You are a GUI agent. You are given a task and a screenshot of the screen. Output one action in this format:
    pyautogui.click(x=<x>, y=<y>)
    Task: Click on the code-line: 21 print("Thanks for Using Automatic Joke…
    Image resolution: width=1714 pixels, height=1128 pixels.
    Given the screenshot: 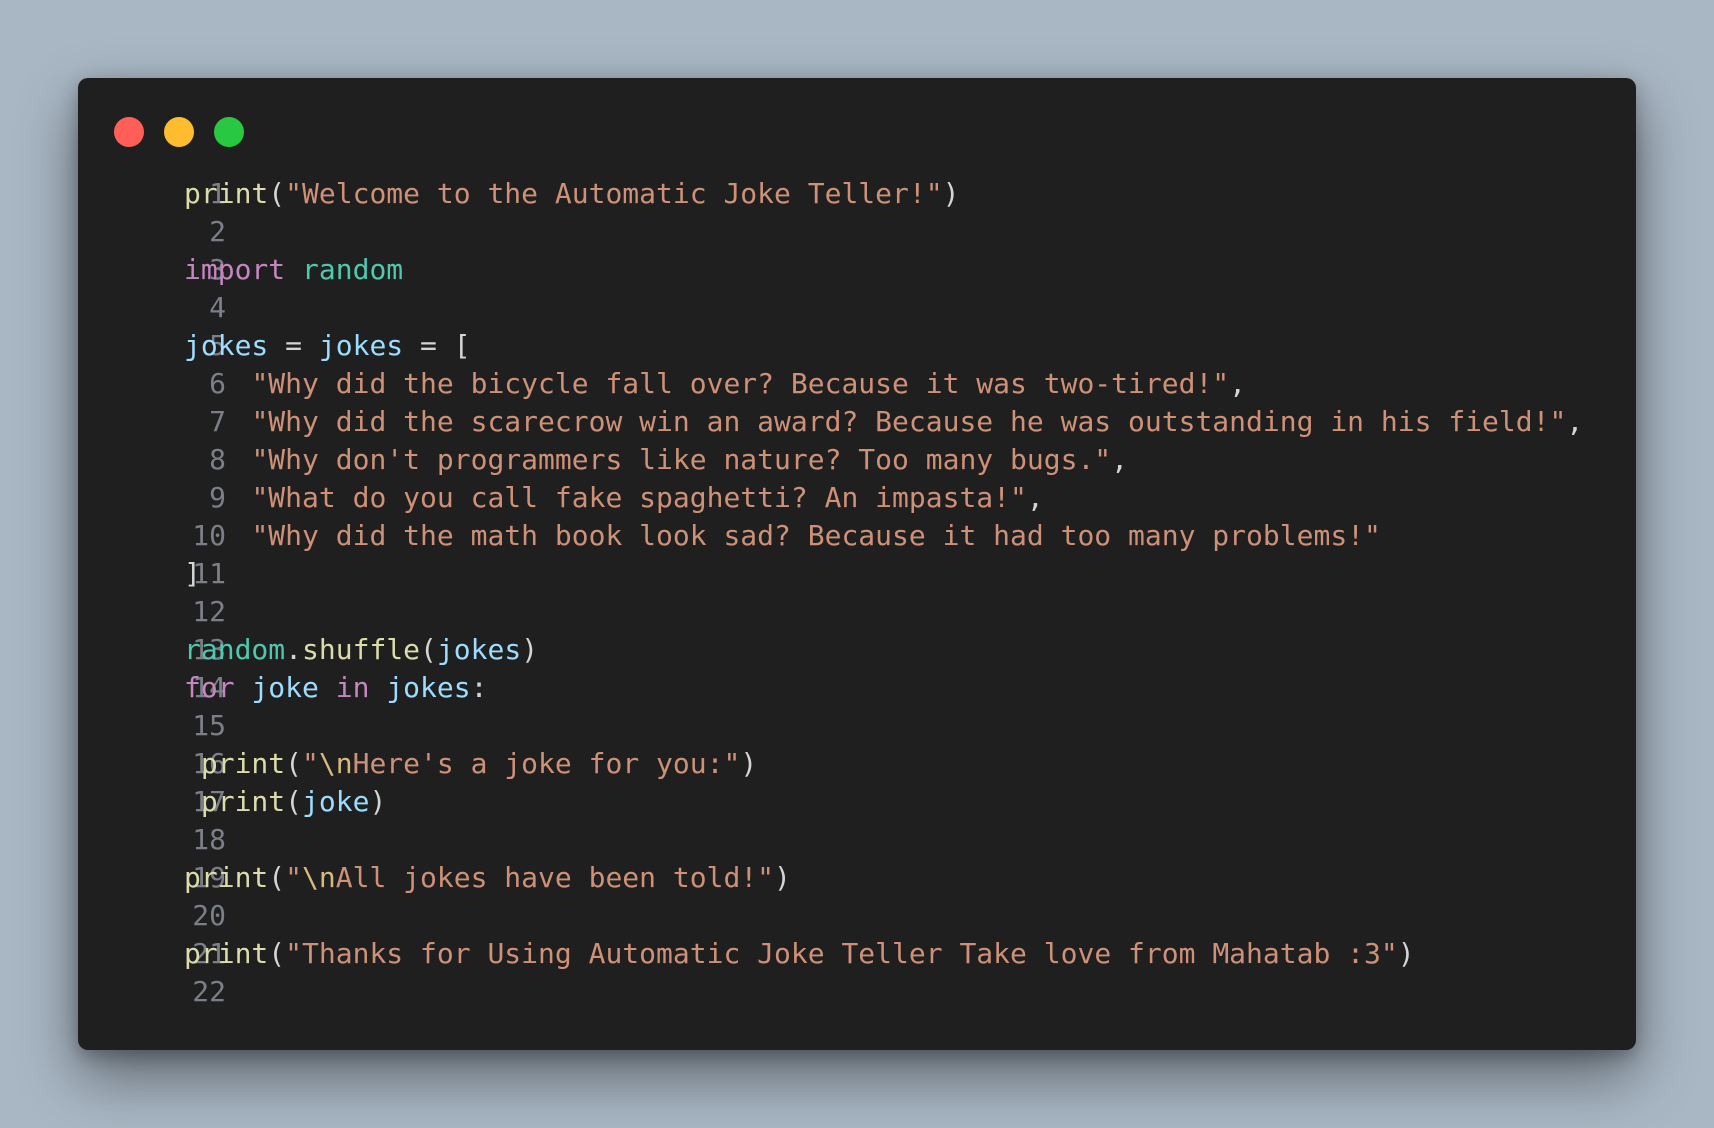 What is the action you would take?
    pyautogui.click(x=857, y=954)
    